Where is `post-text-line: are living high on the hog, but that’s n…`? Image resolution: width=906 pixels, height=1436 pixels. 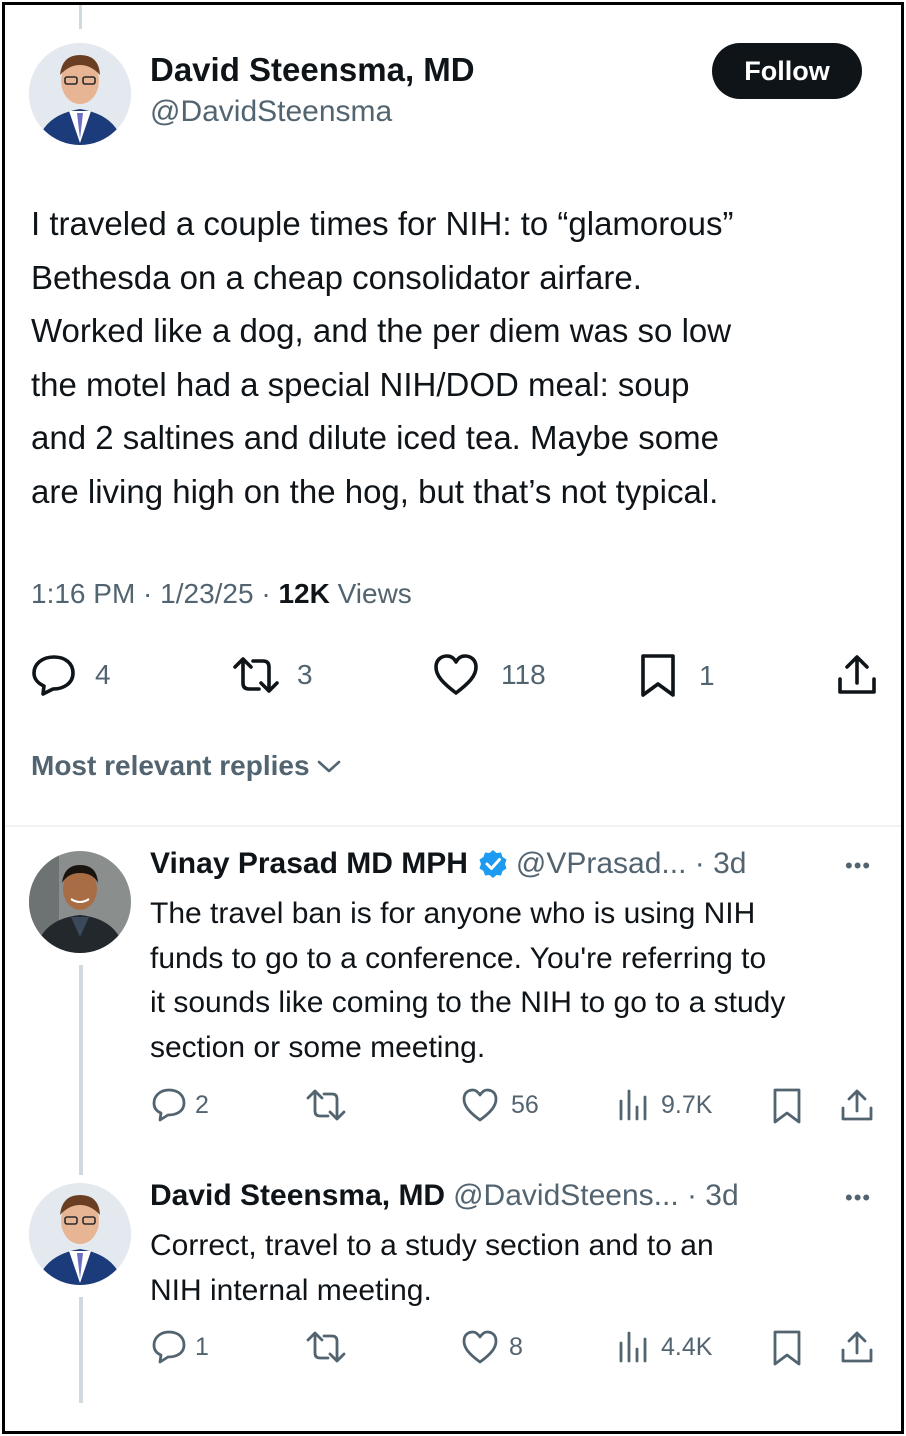
post-text-line: are living high on the hog, but that’s n… is located at coordinates (375, 491).